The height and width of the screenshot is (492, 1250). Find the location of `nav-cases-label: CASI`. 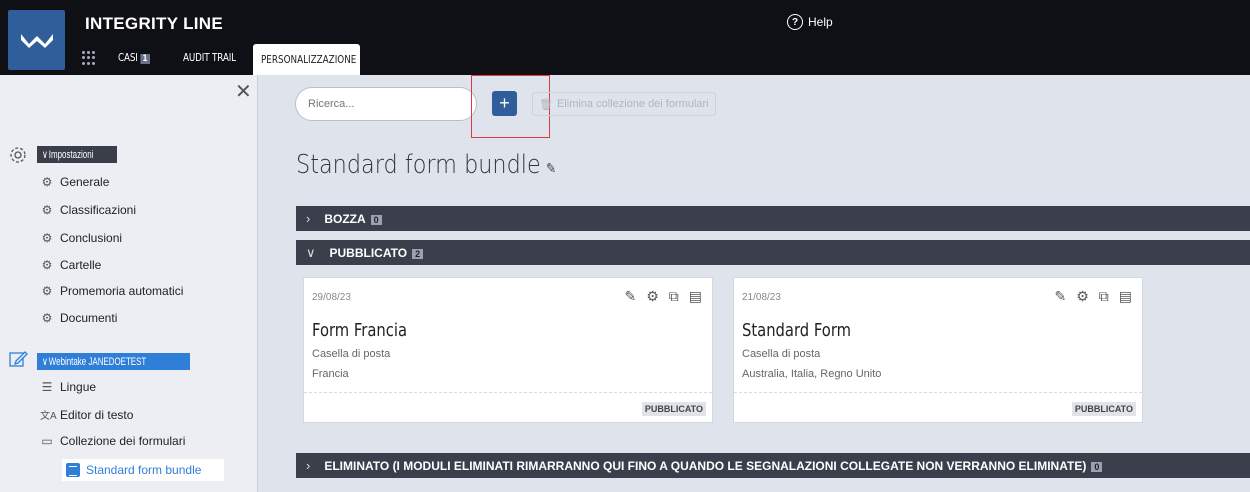

nav-cases-label: CASI is located at coordinates (128, 57).